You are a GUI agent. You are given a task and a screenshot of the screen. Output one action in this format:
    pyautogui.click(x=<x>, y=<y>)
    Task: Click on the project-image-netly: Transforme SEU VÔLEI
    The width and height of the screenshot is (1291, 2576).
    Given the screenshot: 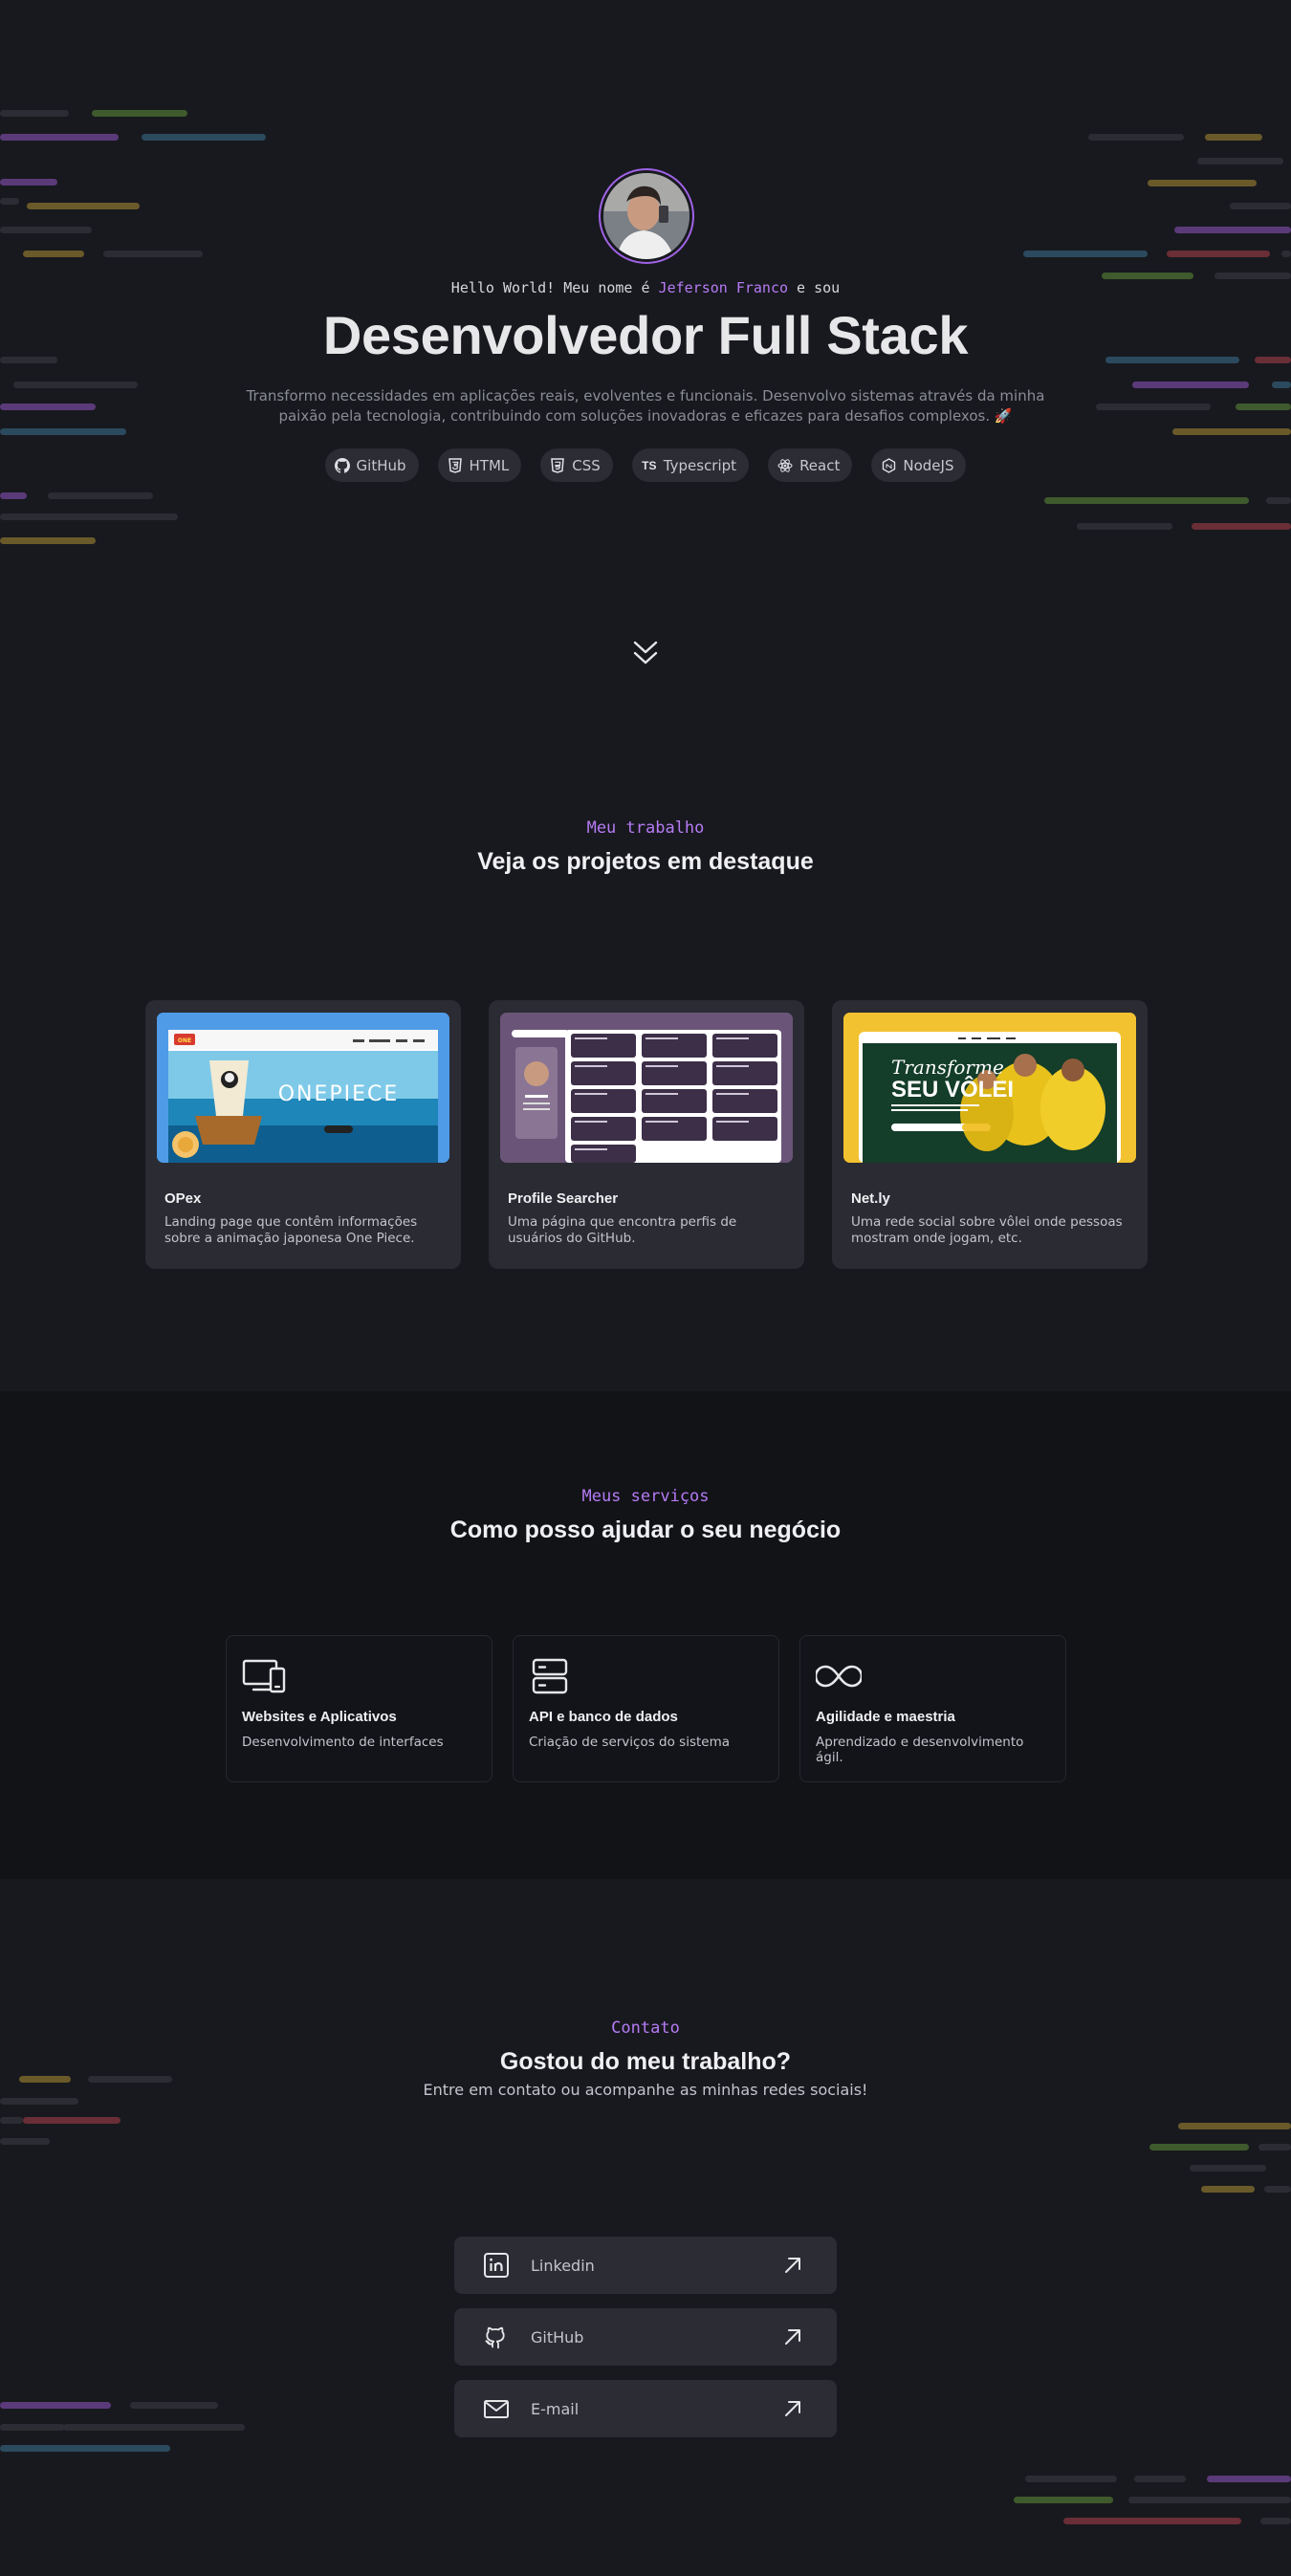 What is the action you would take?
    pyautogui.click(x=989, y=1088)
    